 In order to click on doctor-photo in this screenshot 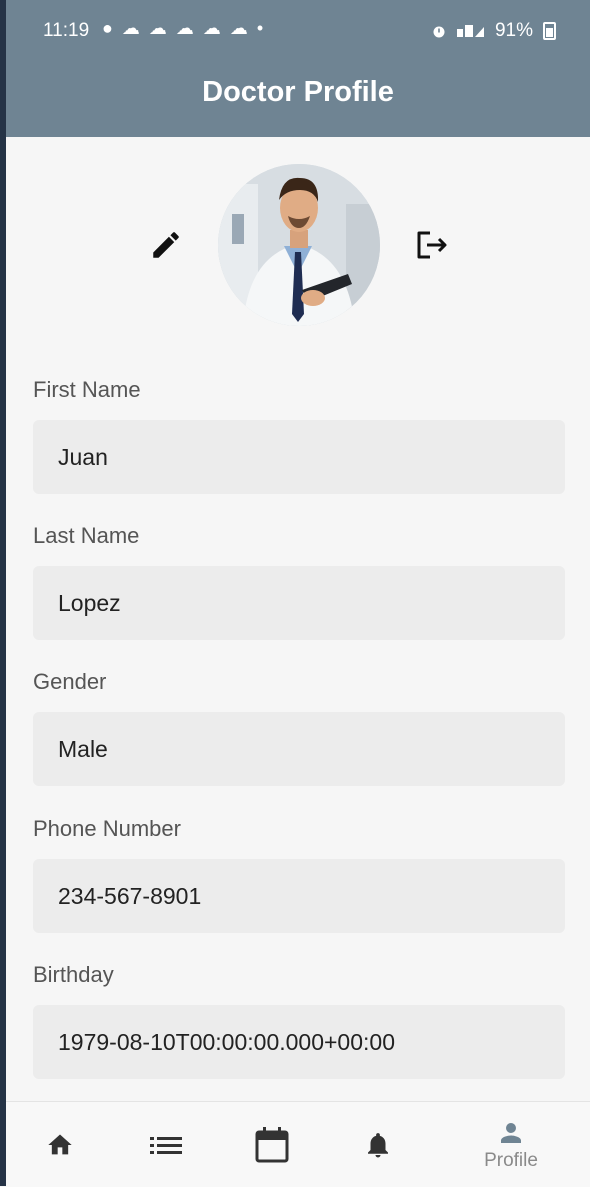, I will do `click(299, 245)`.